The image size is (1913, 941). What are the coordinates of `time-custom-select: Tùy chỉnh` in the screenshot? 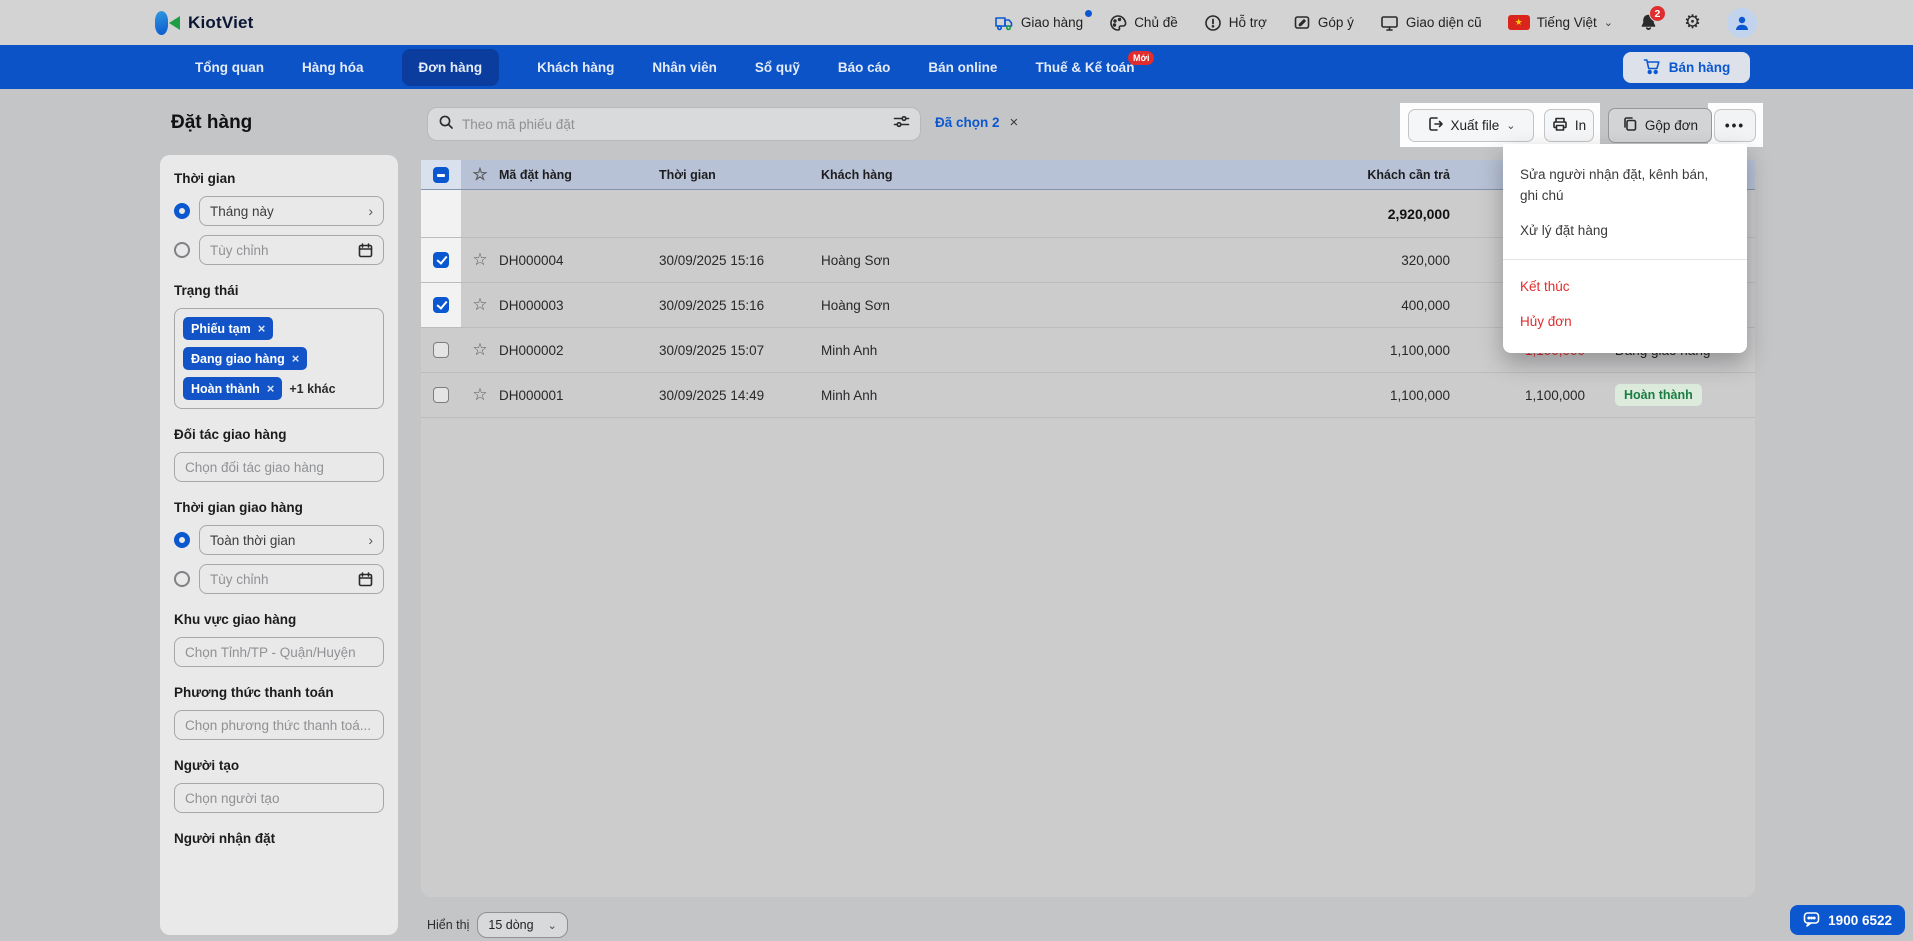 It's located at (291, 250).